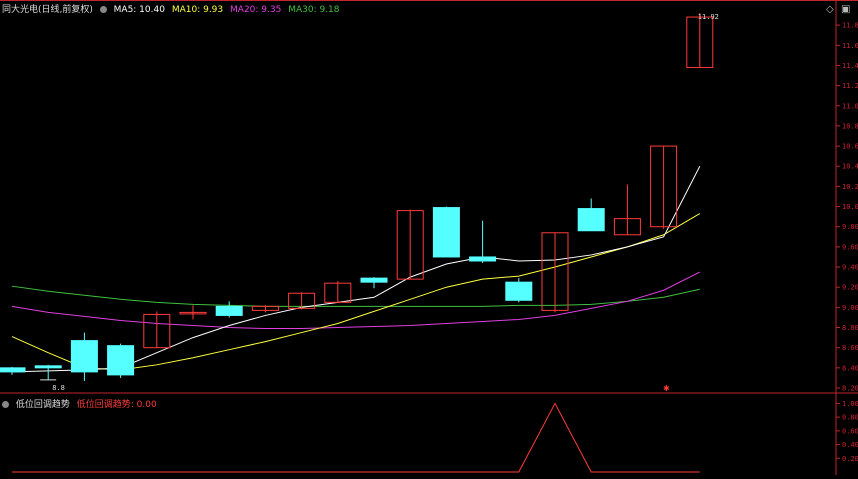 The image size is (858, 479). Describe the element at coordinates (850, 288) in the screenshot. I see `price-tick-label: 9.20` at that location.